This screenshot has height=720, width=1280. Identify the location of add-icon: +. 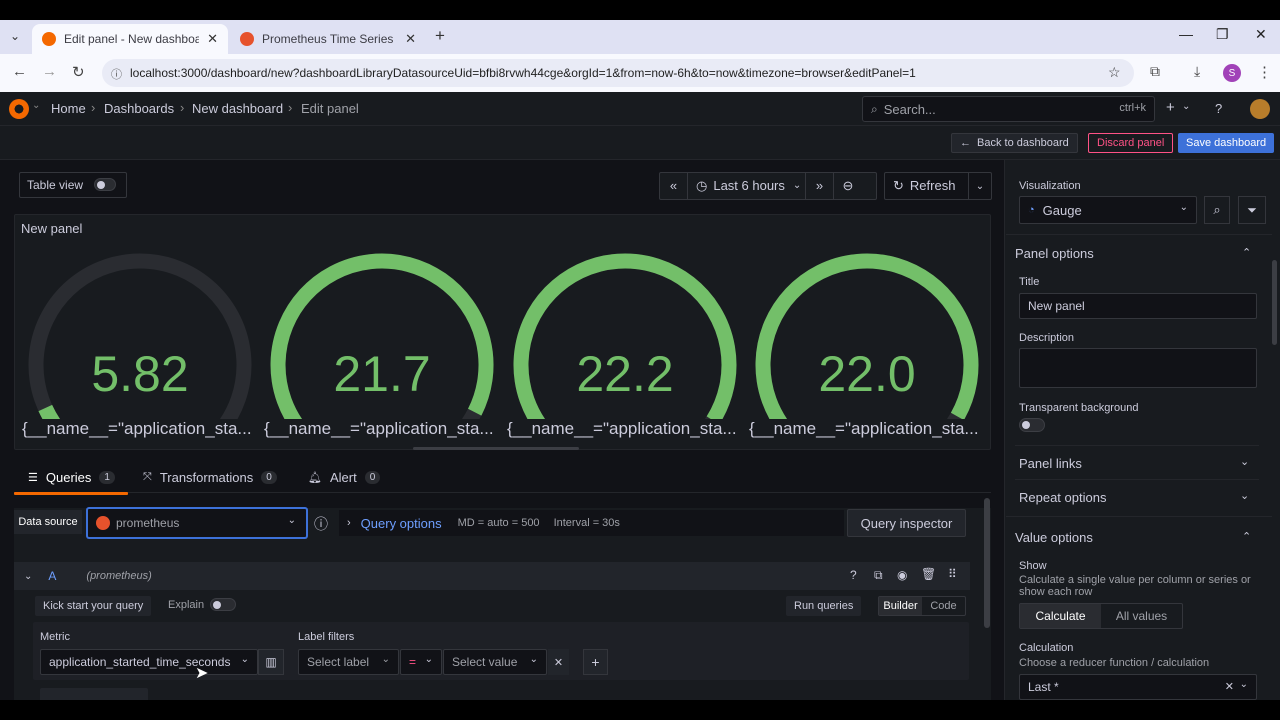
(1170, 107).